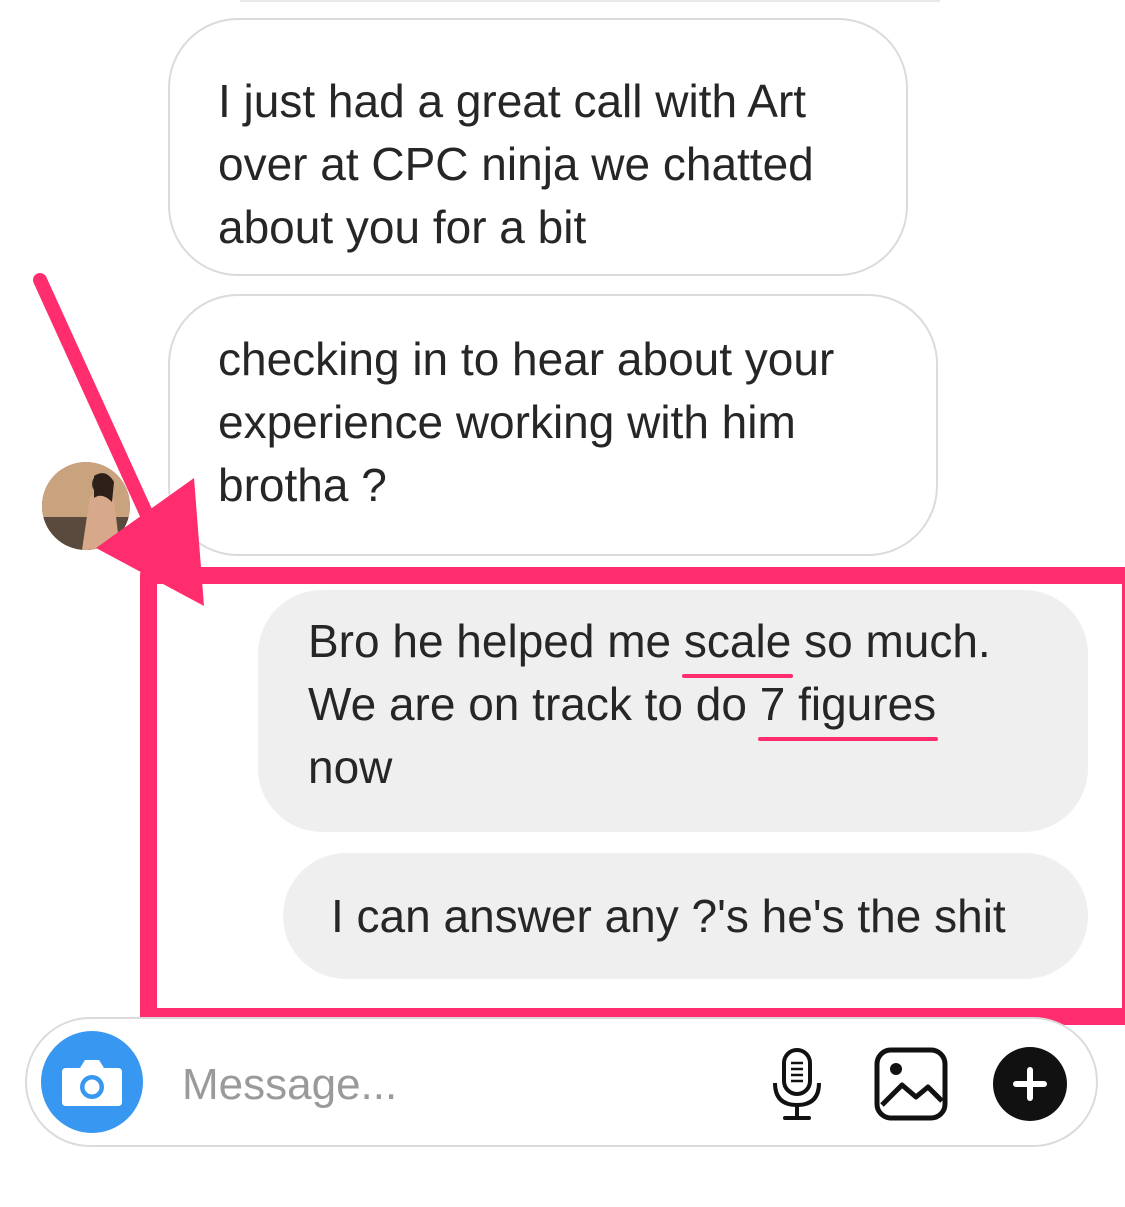 The image size is (1125, 1207). What do you see at coordinates (668, 916) in the screenshot?
I see `message-text-line: I can answer any ?'s he's the shit` at bounding box center [668, 916].